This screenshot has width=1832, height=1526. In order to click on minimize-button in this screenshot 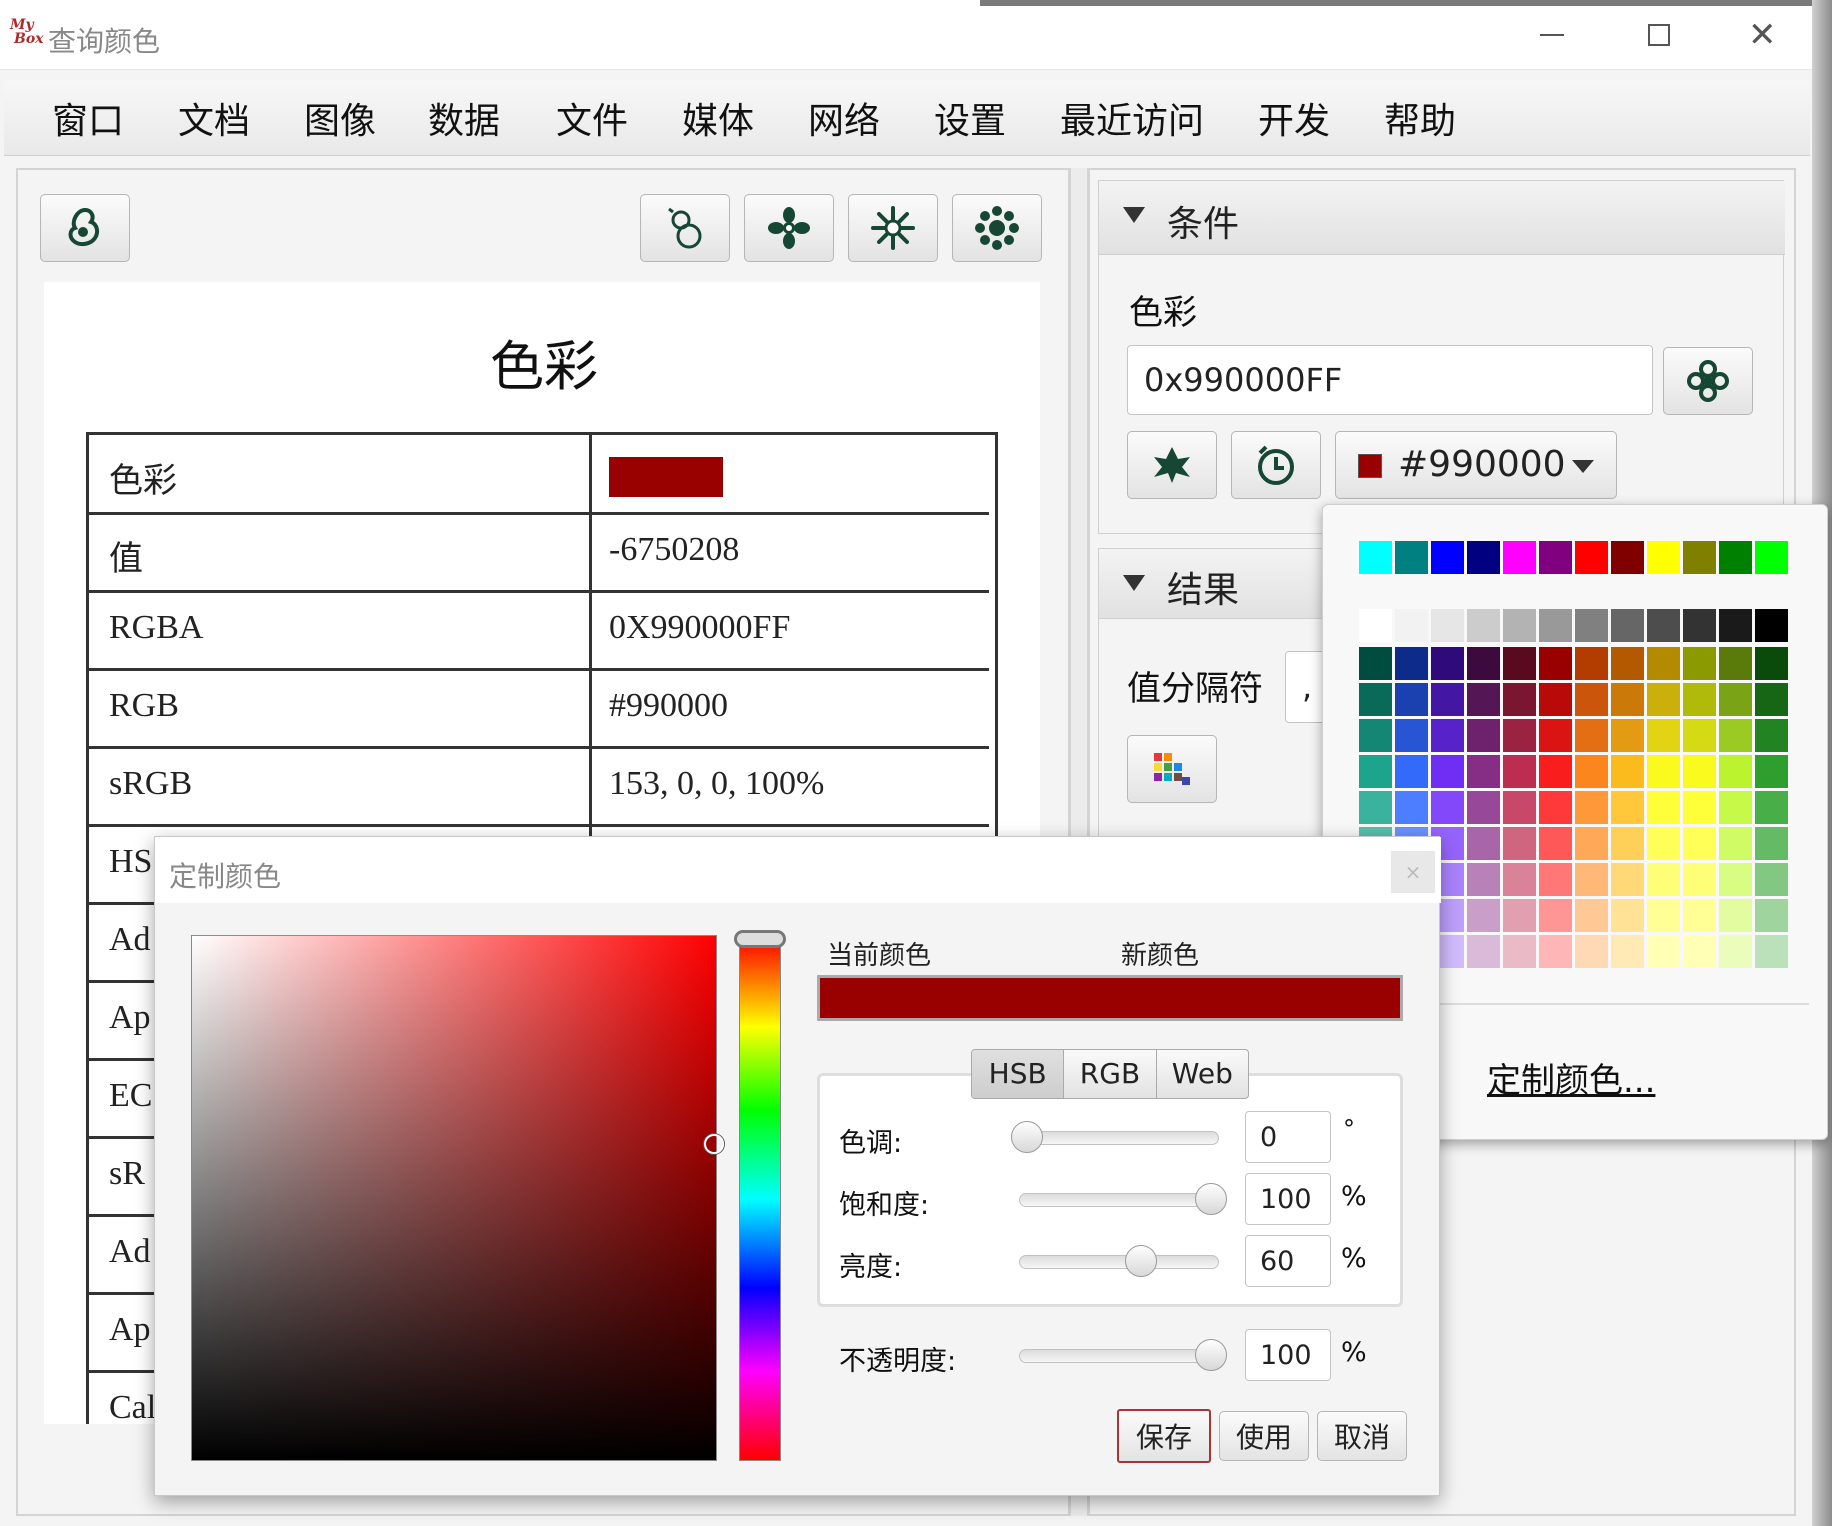, I will do `click(1552, 35)`.